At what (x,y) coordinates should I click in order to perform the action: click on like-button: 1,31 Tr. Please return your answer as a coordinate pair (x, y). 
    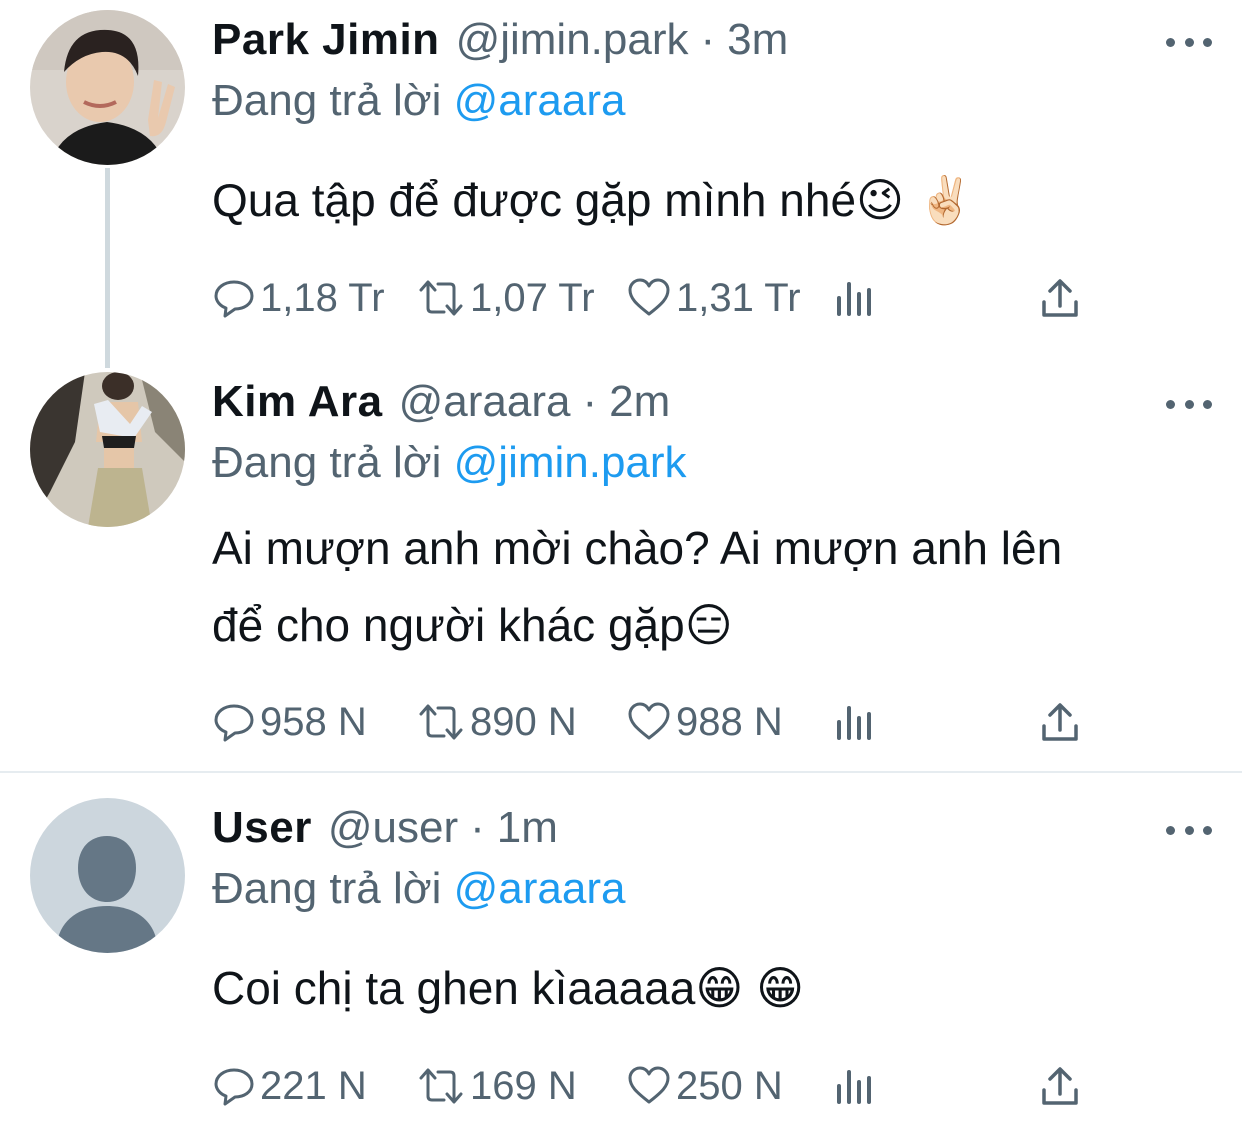
    Looking at the image, I should click on (713, 298).